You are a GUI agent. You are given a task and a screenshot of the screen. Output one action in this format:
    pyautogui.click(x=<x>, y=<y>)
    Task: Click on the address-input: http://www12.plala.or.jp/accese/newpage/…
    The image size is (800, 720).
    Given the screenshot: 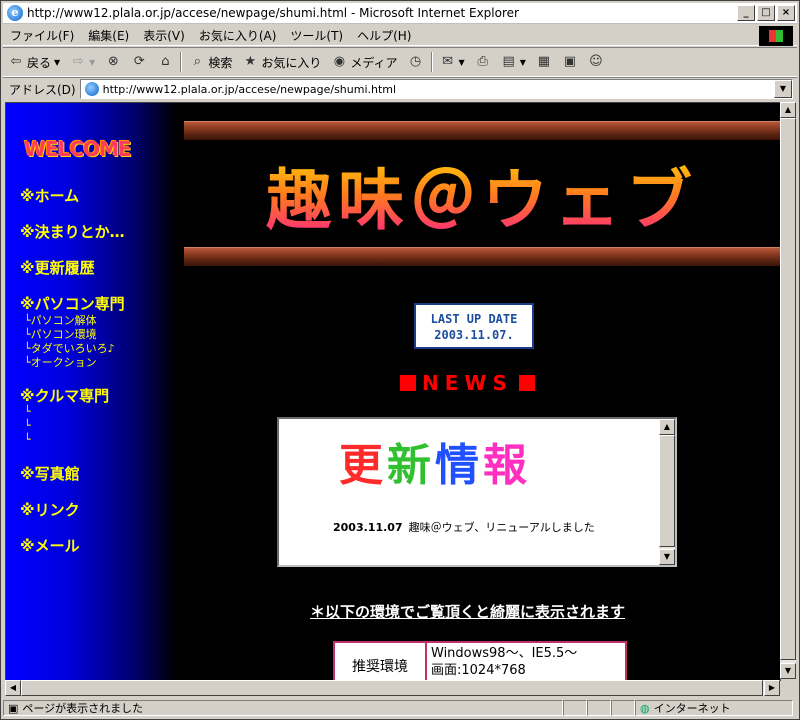 What is the action you would take?
    pyautogui.click(x=436, y=89)
    